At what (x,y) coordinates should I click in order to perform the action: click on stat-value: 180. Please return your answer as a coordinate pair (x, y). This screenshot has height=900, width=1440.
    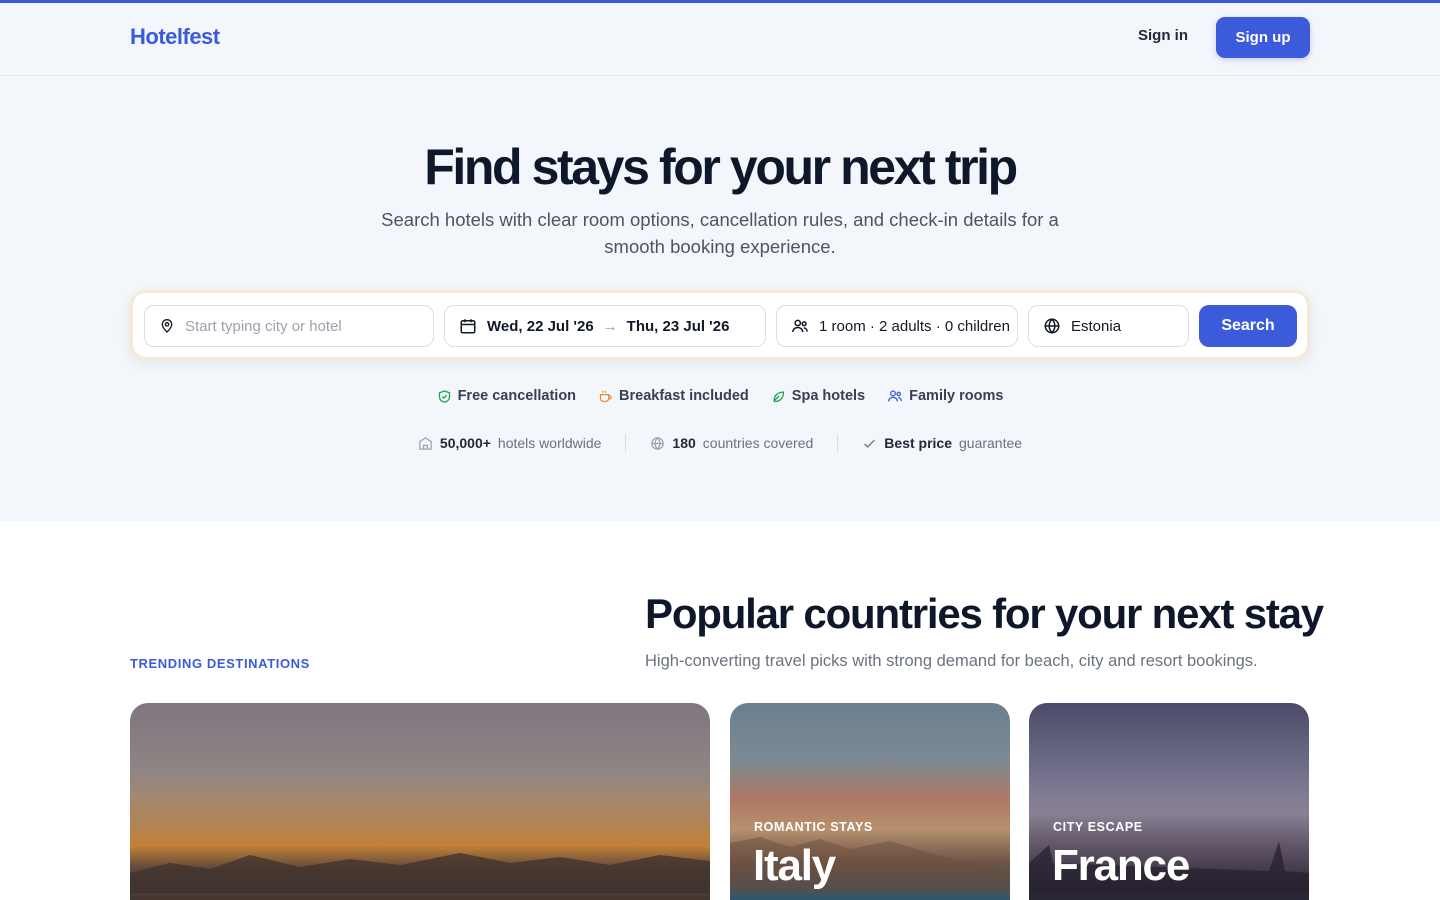
    Looking at the image, I should click on (684, 443).